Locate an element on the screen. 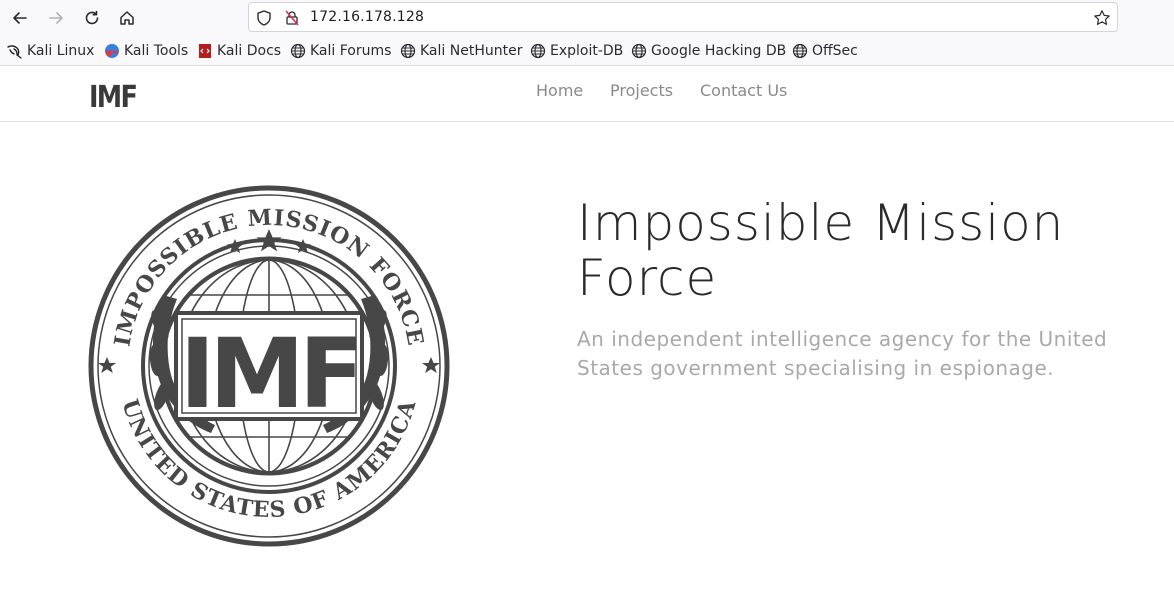 Image resolution: width=1174 pixels, height=593 pixels. brand-logo: IMF is located at coordinates (113, 97).